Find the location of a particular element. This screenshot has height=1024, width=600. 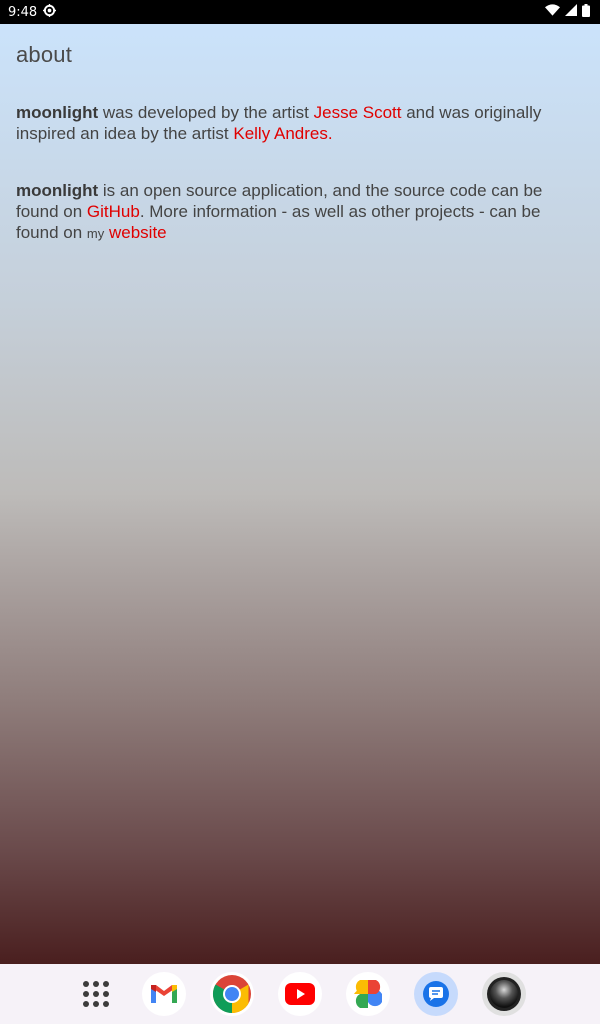

chrome-icon is located at coordinates (232, 994).